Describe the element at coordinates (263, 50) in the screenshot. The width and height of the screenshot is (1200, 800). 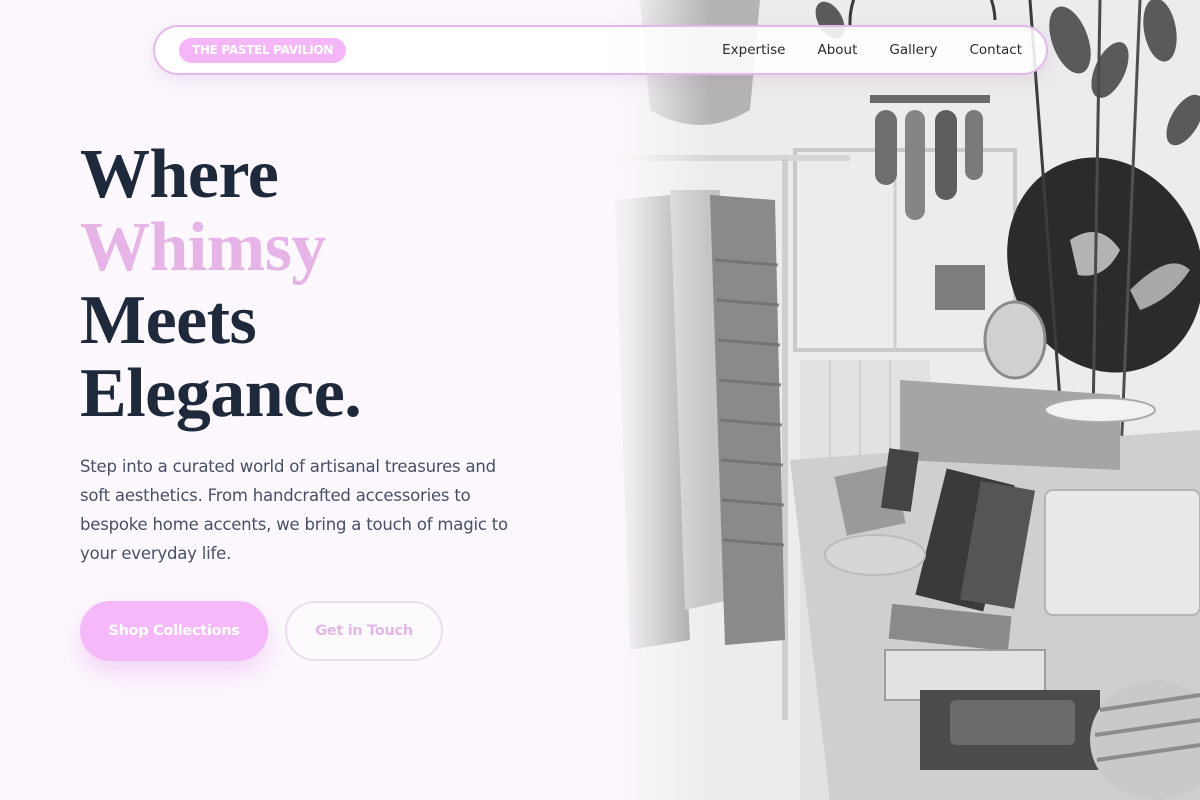
I see `brand-logo: THE PASTEL PAVILION` at that location.